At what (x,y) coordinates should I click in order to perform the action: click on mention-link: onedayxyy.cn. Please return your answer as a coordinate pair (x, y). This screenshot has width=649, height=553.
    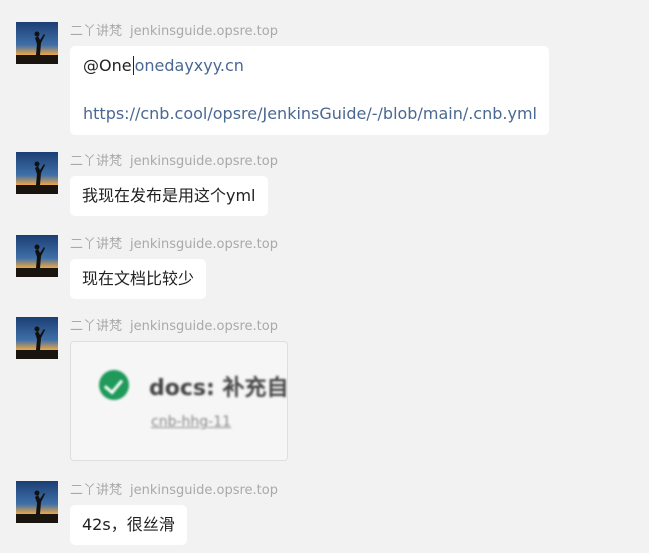
    Looking at the image, I should click on (189, 65).